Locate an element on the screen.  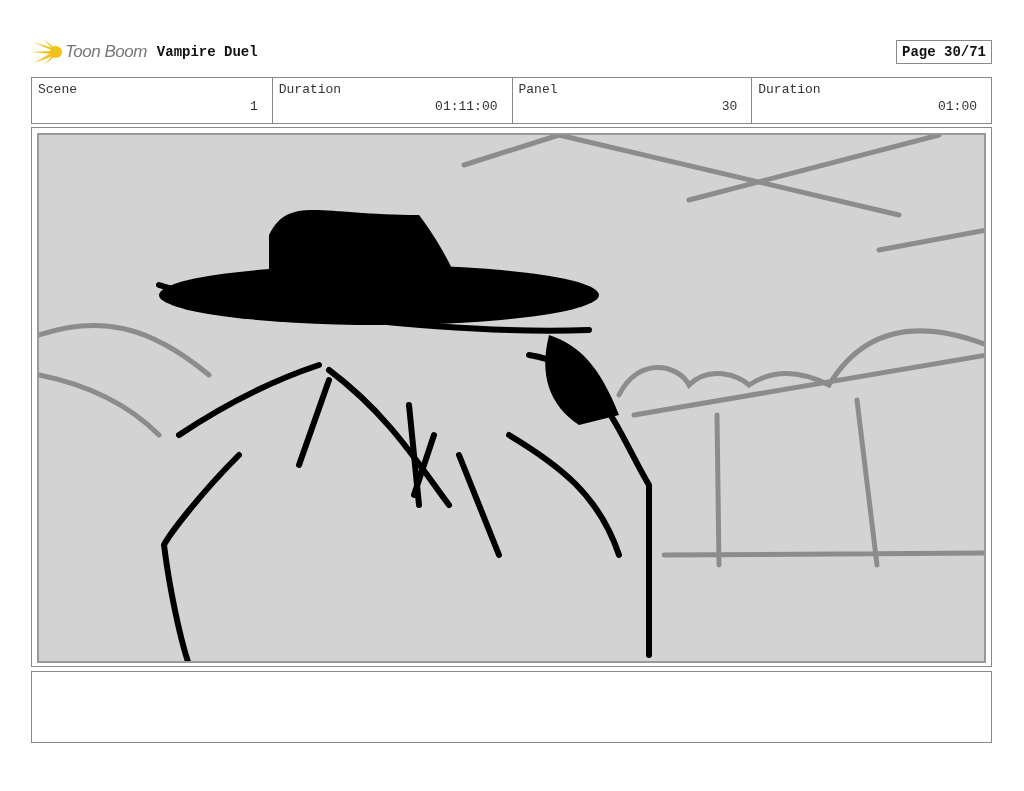
field-value: 01:00 is located at coordinates (957, 106).